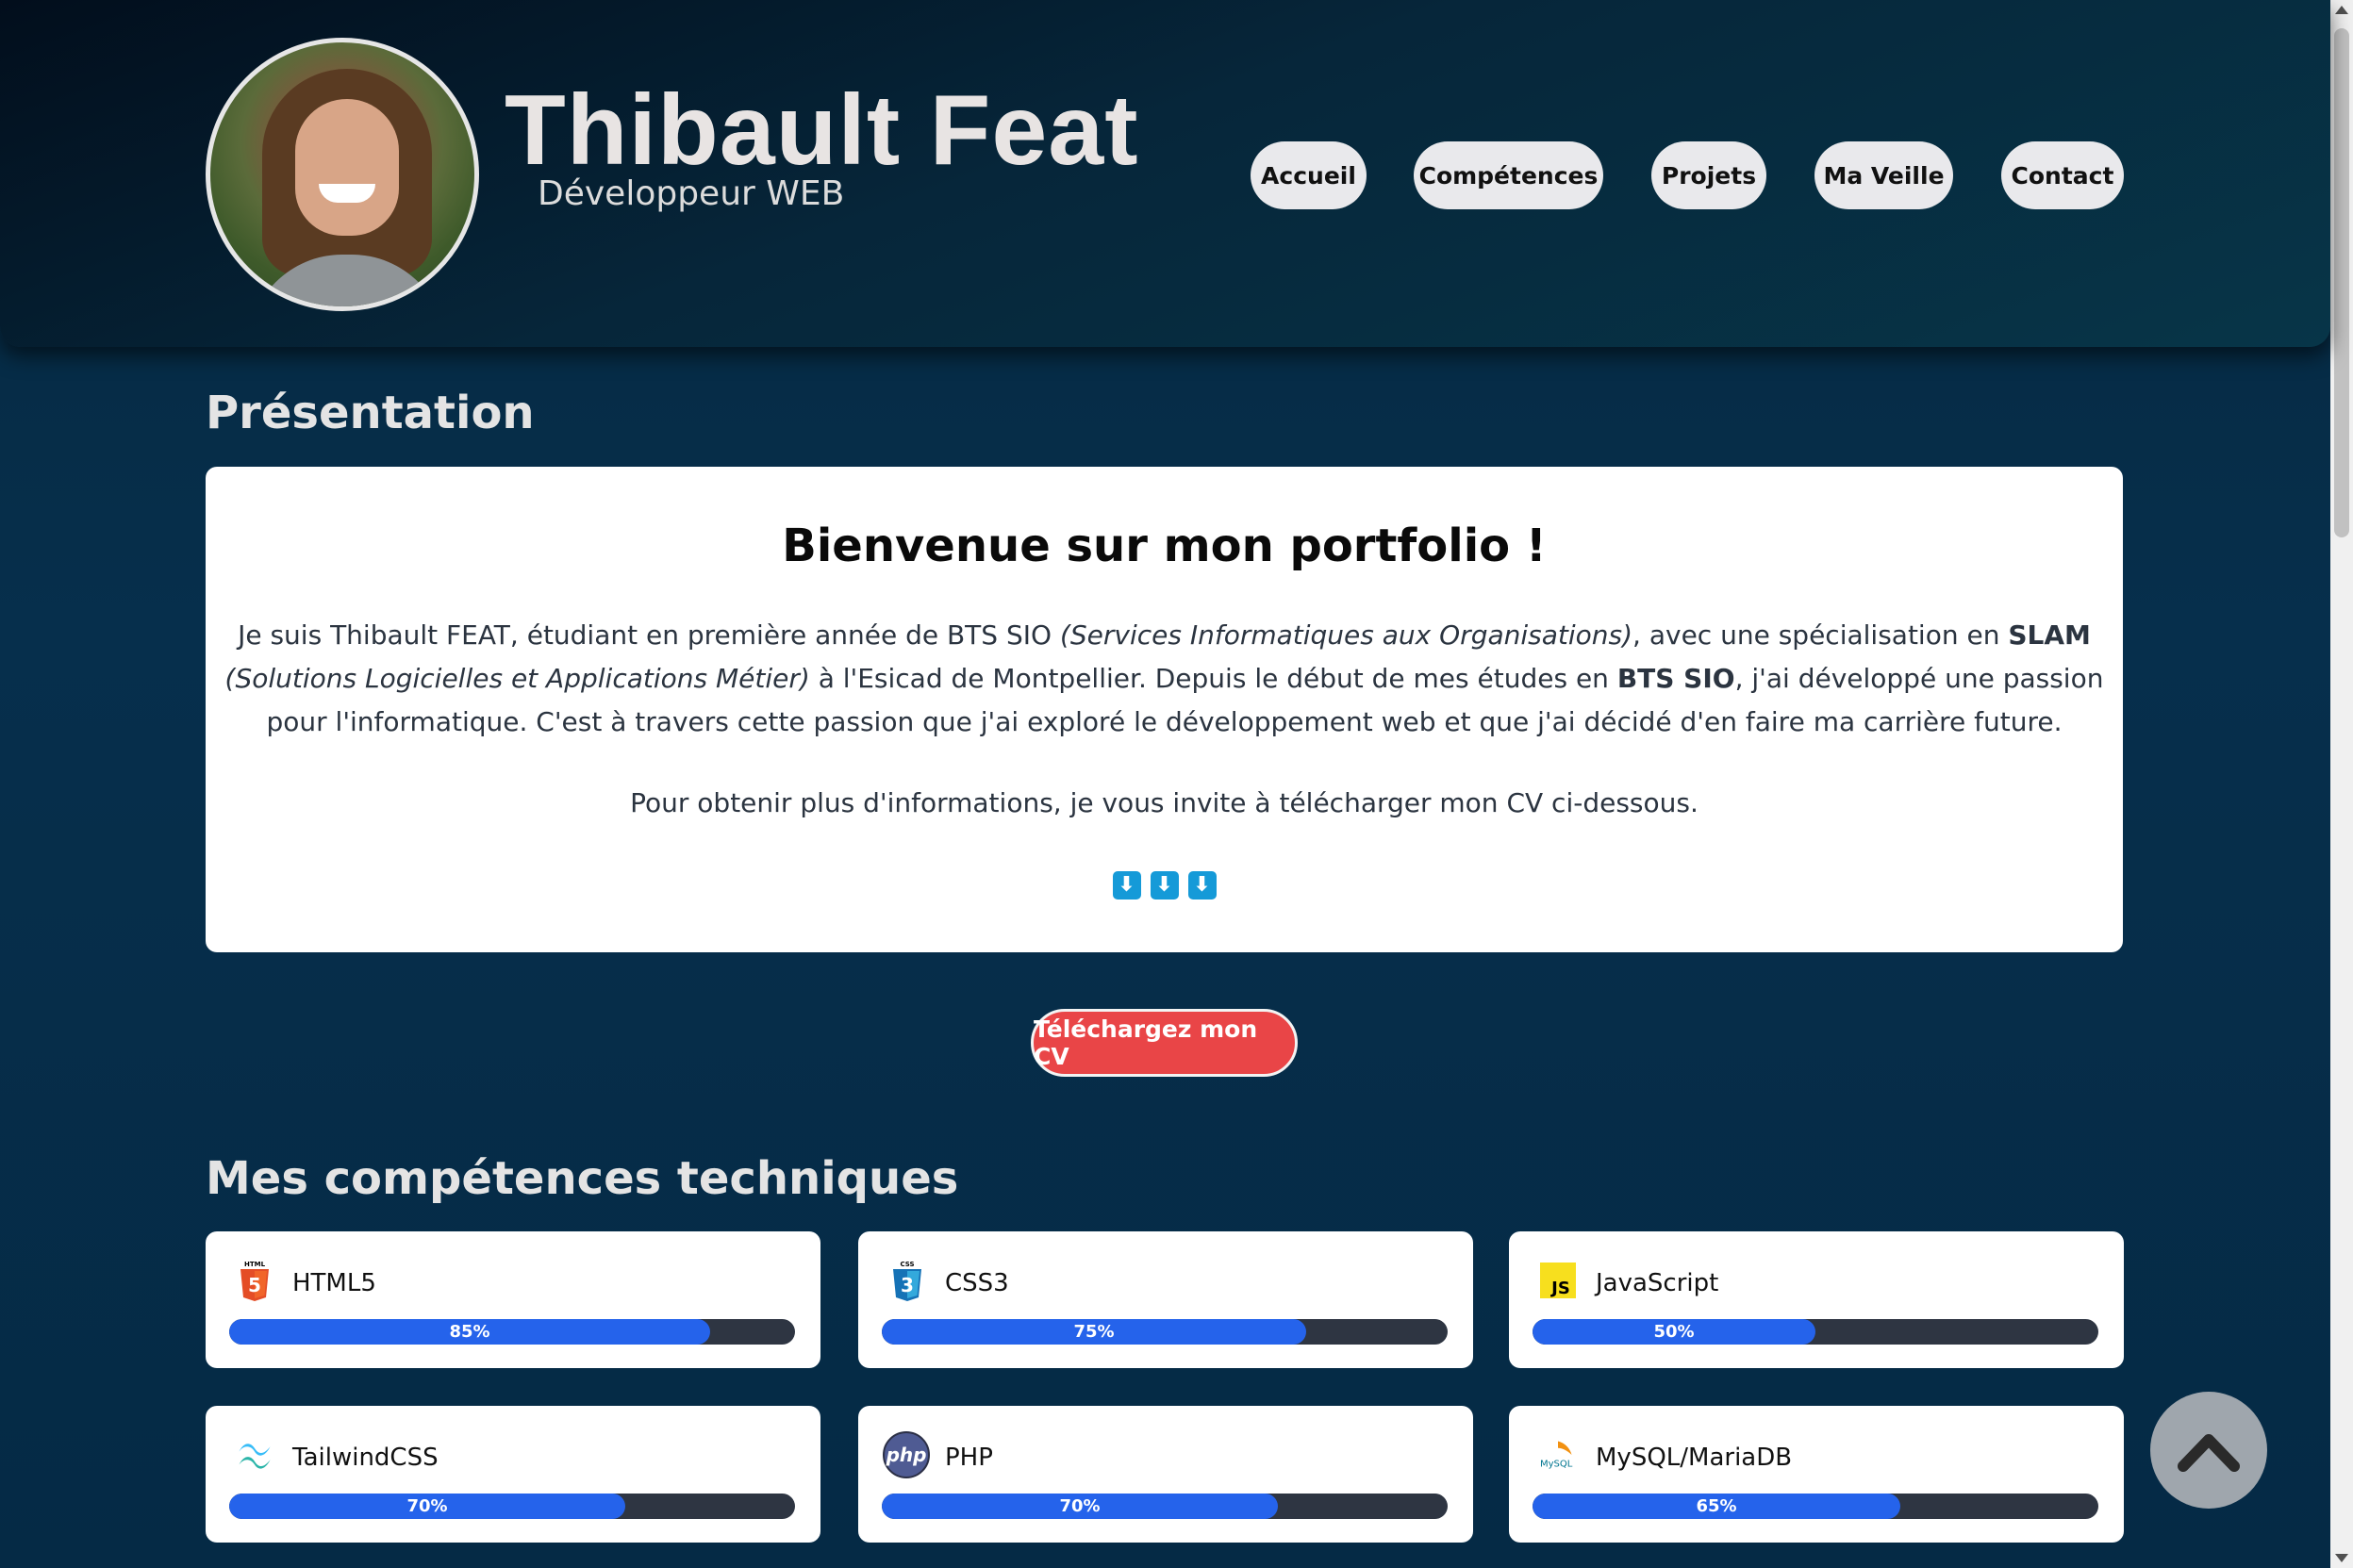 The width and height of the screenshot is (2353, 1568). What do you see at coordinates (1094, 1332) in the screenshot?
I see `skill-progress-bar: 75%` at bounding box center [1094, 1332].